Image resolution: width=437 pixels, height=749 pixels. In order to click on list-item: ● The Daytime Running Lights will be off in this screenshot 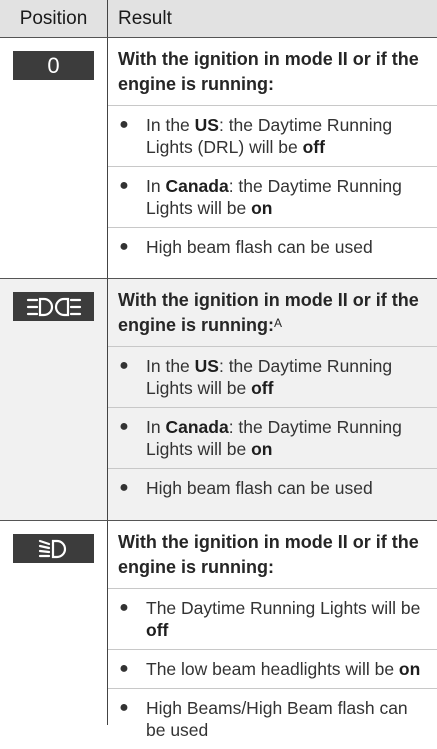, I will do `click(272, 619)`.